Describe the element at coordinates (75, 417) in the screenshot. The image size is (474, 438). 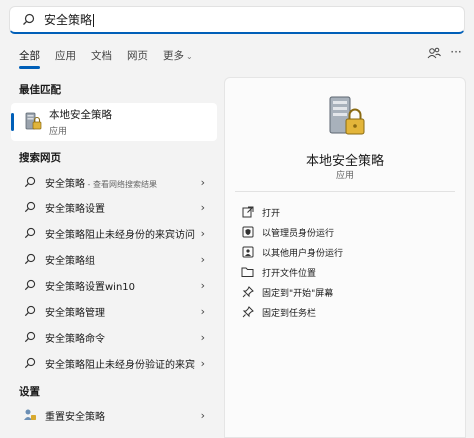
I see `settings-item-label: 重置安全策略` at that location.